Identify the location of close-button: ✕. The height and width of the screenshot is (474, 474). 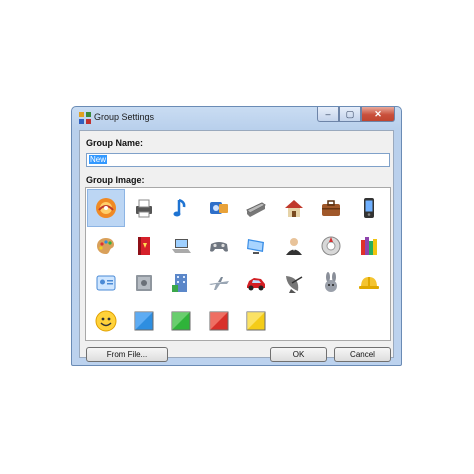
(378, 114).